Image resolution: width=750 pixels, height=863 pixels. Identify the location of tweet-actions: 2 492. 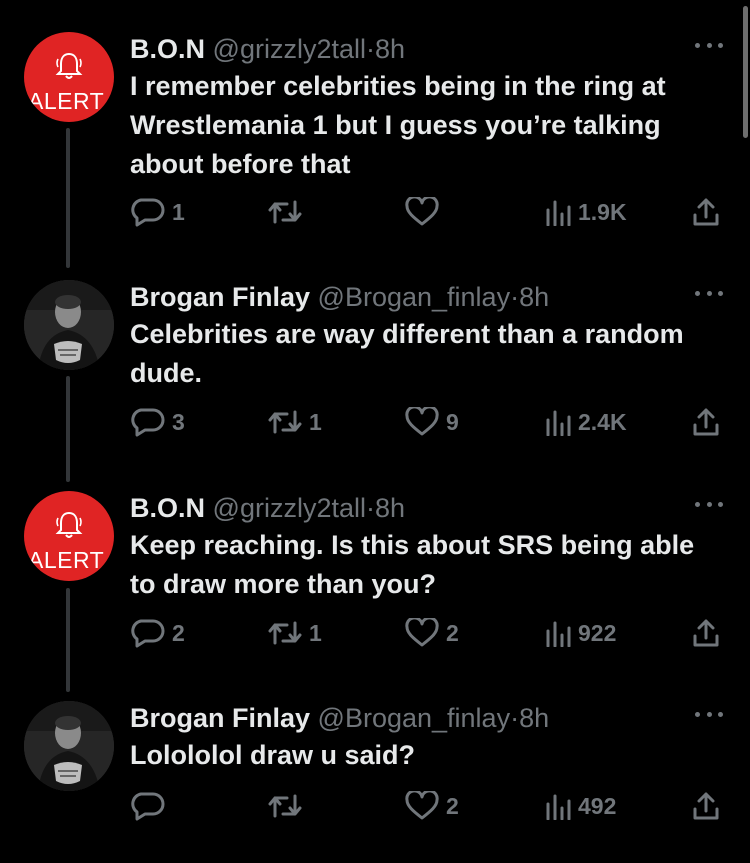
(375, 806).